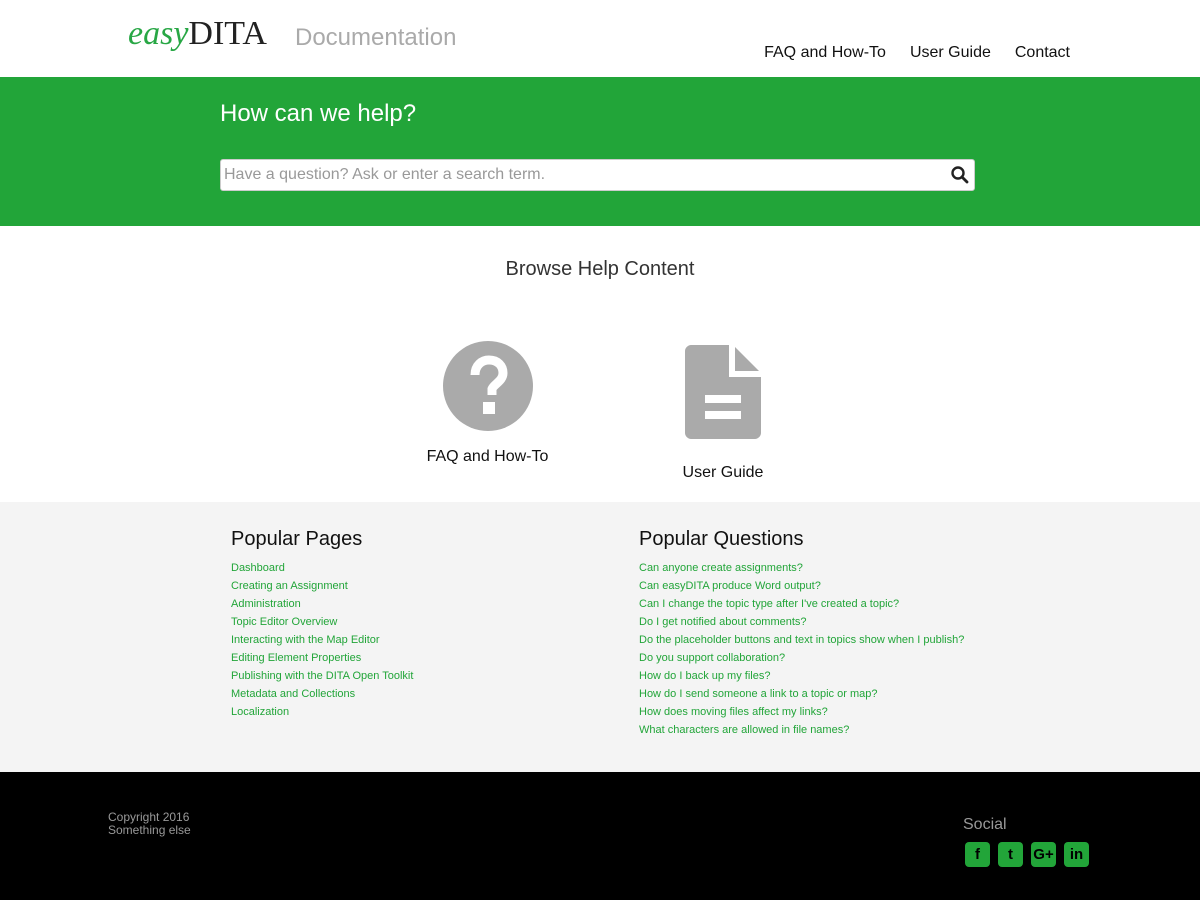  I want to click on linkedin-icon: in, so click(1076, 854).